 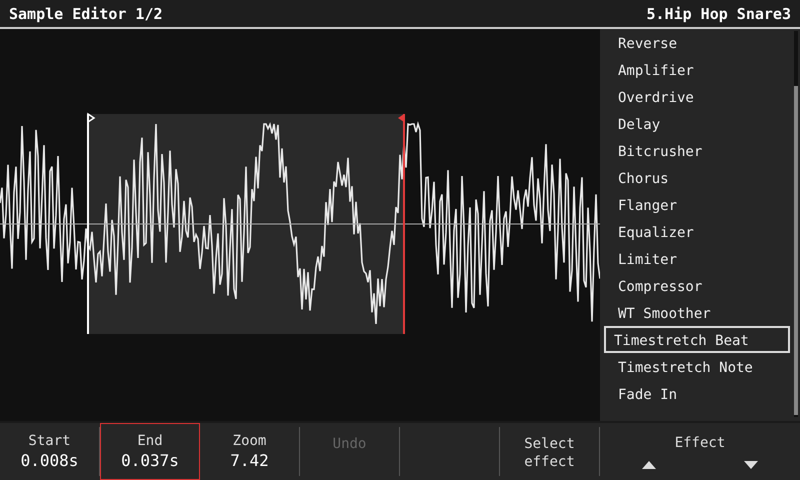 I want to click on effect-item: Equalizer, so click(x=697, y=232).